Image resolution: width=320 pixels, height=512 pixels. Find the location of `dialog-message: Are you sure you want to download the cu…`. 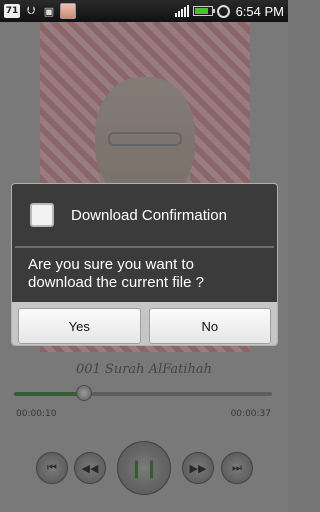

dialog-message: Are you sure you want to download the cu… is located at coordinates (116, 273).